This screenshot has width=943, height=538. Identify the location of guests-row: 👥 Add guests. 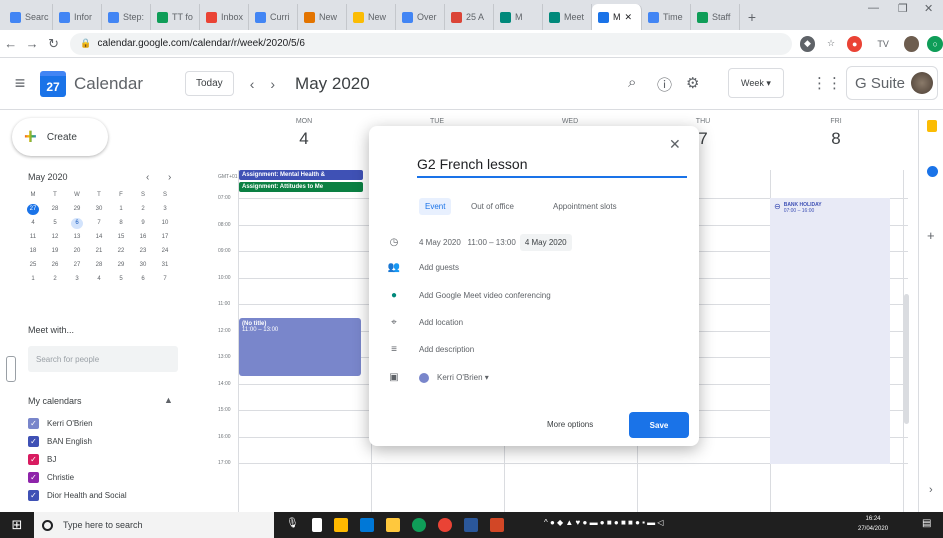
(423, 267).